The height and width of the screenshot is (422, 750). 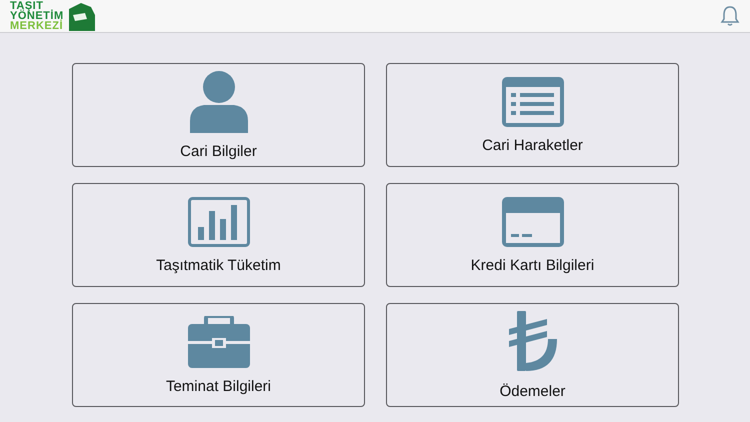 What do you see at coordinates (37, 26) in the screenshot?
I see `logo-text: MERKEZİ` at bounding box center [37, 26].